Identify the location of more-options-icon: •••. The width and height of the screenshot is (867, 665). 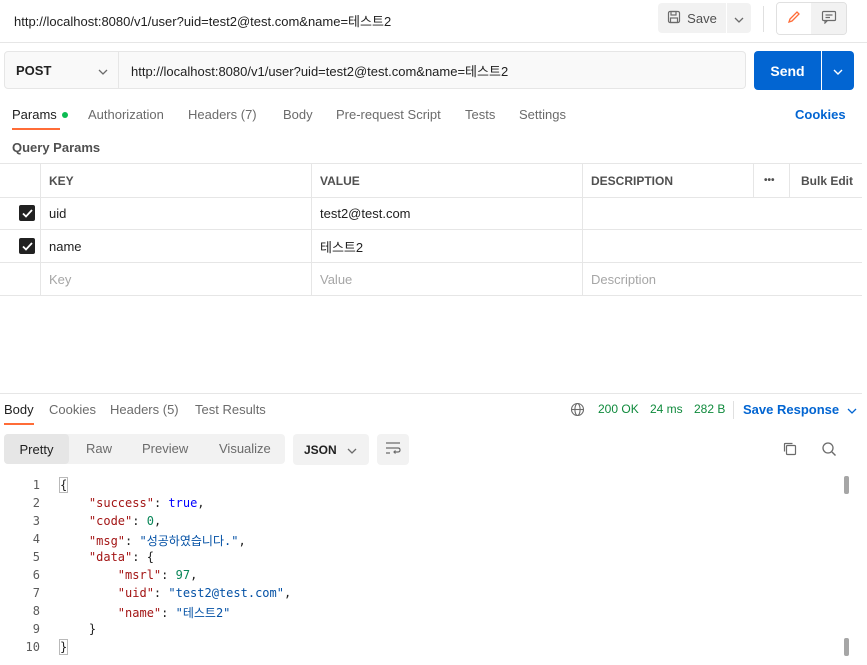
(765, 180).